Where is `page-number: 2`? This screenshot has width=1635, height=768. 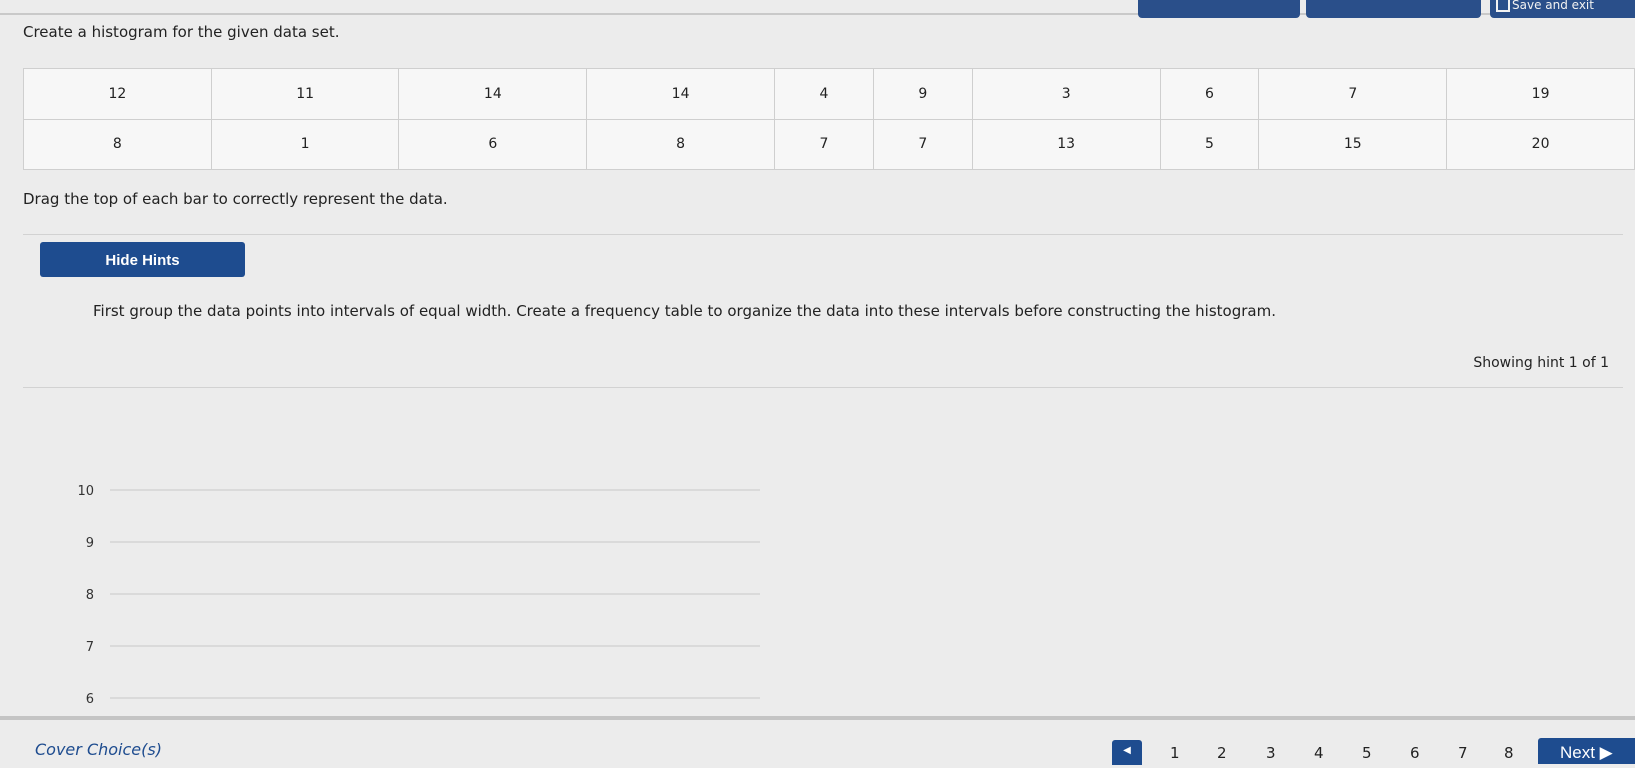 page-number: 2 is located at coordinates (1222, 753).